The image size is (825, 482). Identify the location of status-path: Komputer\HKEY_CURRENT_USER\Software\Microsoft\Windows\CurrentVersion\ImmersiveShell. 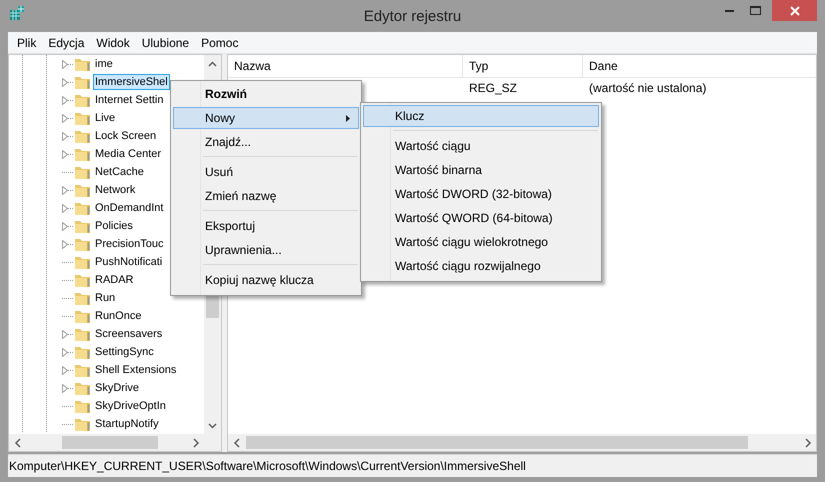
(267, 466).